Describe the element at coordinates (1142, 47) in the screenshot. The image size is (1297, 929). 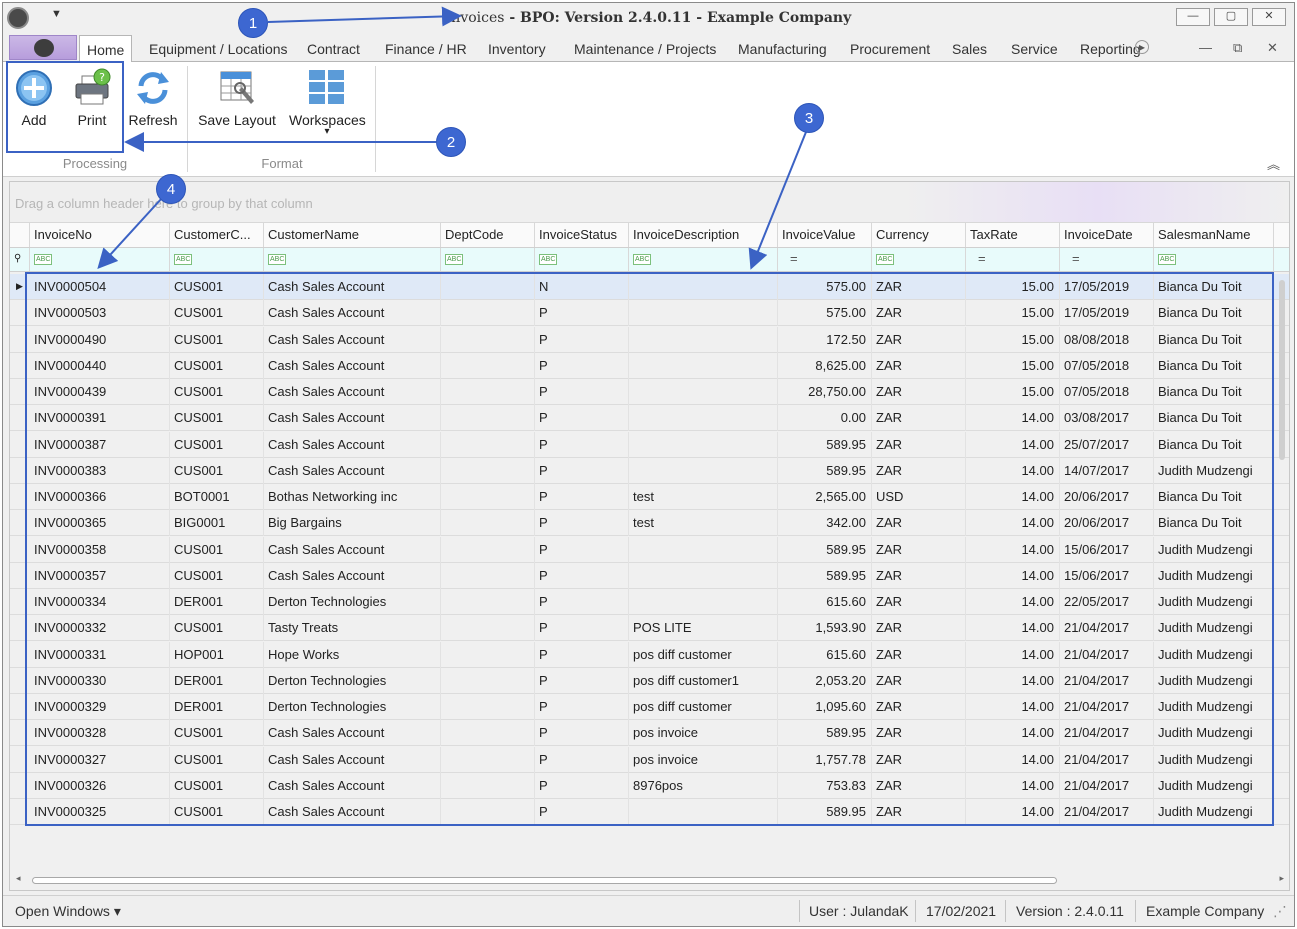
I see `tab-scroll-right-icon: ▸` at that location.